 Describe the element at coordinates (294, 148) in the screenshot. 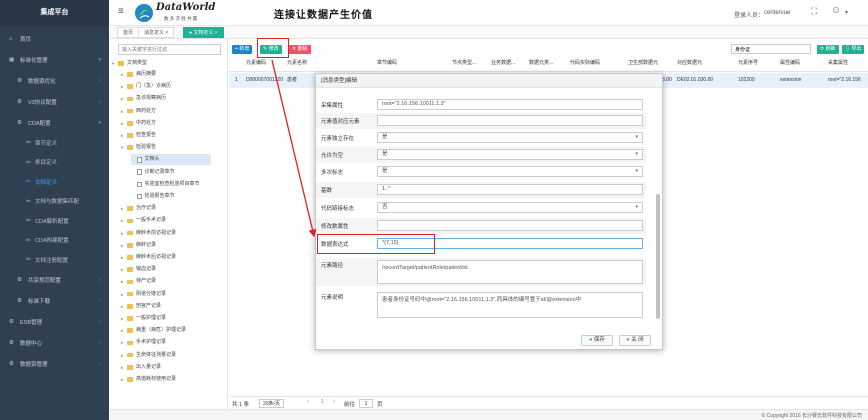

I see `annotation-arrow` at that location.